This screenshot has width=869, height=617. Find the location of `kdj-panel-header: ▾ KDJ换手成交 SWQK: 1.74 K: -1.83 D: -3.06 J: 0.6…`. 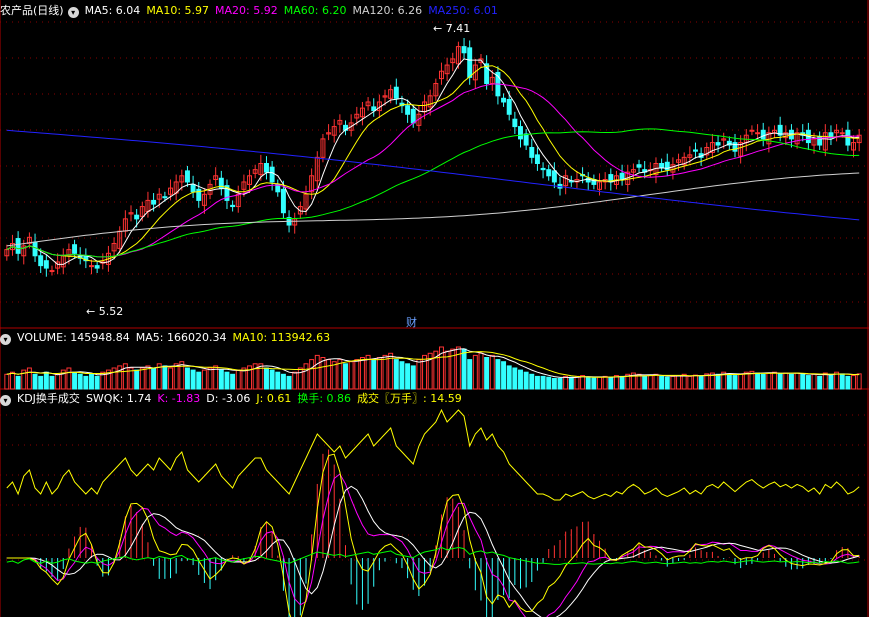

kdj-panel-header: ▾ KDJ换手成交 SWQK: 1.74 K: -1.83 D: -3.06 J: 0.6… is located at coordinates (234, 399).